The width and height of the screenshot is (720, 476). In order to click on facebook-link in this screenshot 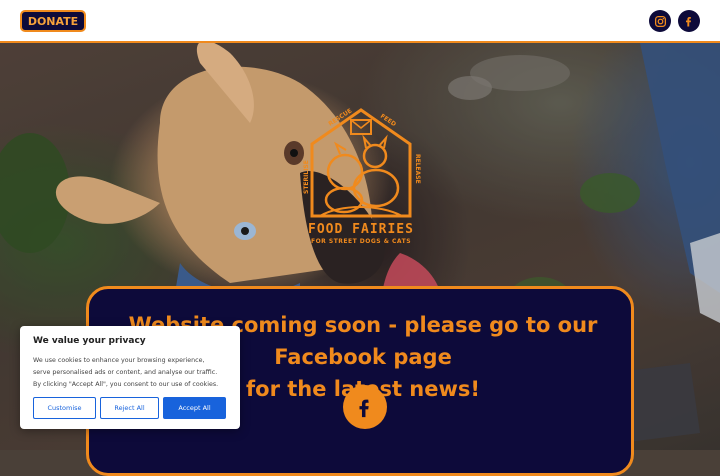, I will do `click(689, 21)`.